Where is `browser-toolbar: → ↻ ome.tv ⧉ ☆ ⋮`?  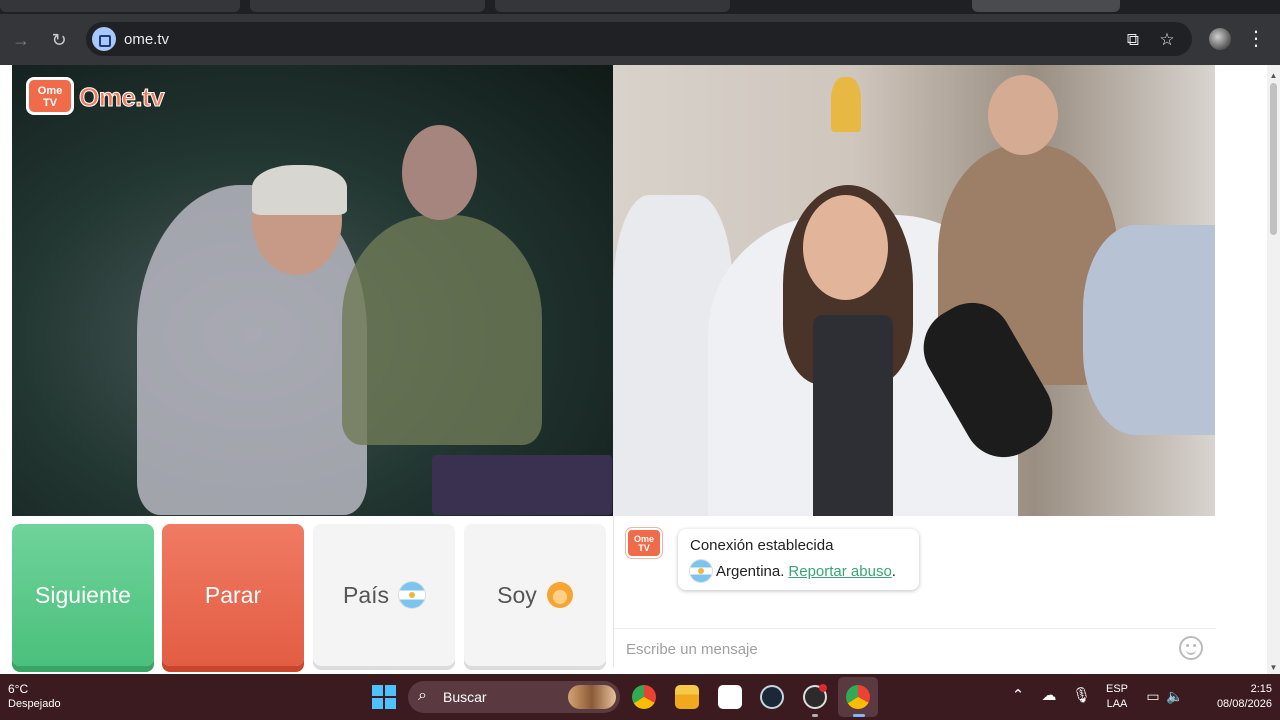
browser-toolbar: → ↻ ome.tv ⧉ ☆ ⋮ is located at coordinates (640, 39).